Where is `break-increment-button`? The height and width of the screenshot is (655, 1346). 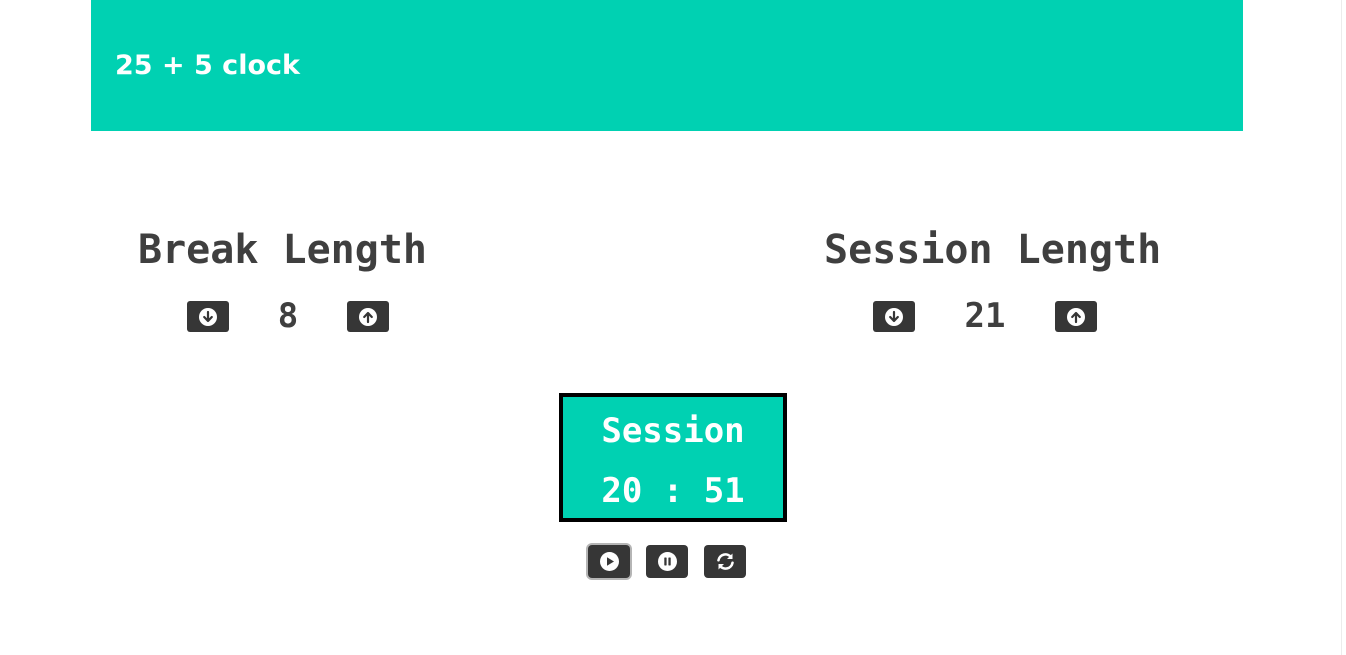 break-increment-button is located at coordinates (368, 316).